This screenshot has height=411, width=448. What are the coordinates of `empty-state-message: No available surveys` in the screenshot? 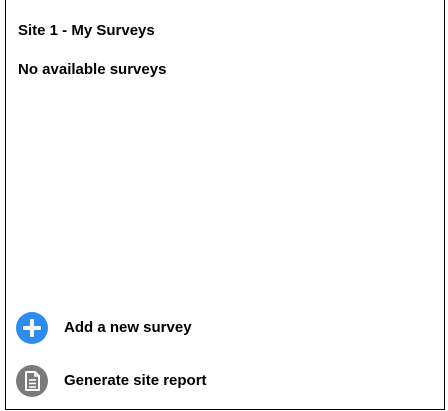 It's located at (92, 69).